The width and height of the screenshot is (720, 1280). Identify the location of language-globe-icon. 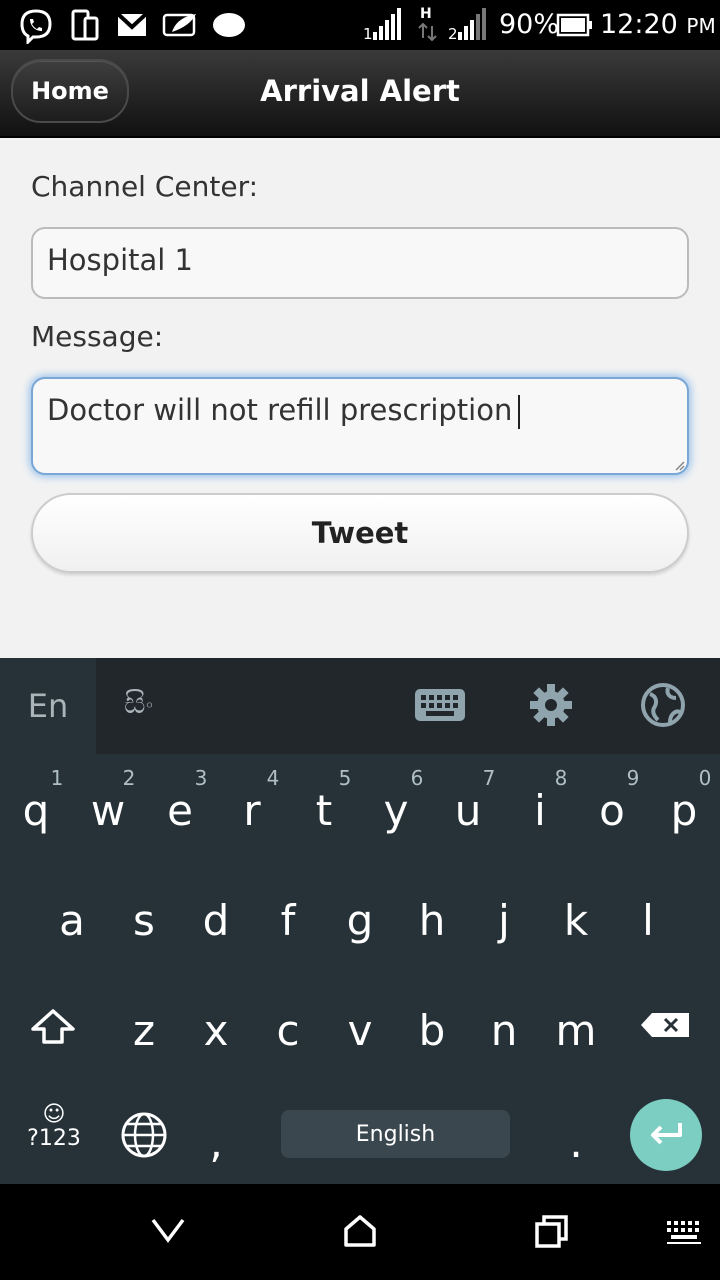
(144, 1135).